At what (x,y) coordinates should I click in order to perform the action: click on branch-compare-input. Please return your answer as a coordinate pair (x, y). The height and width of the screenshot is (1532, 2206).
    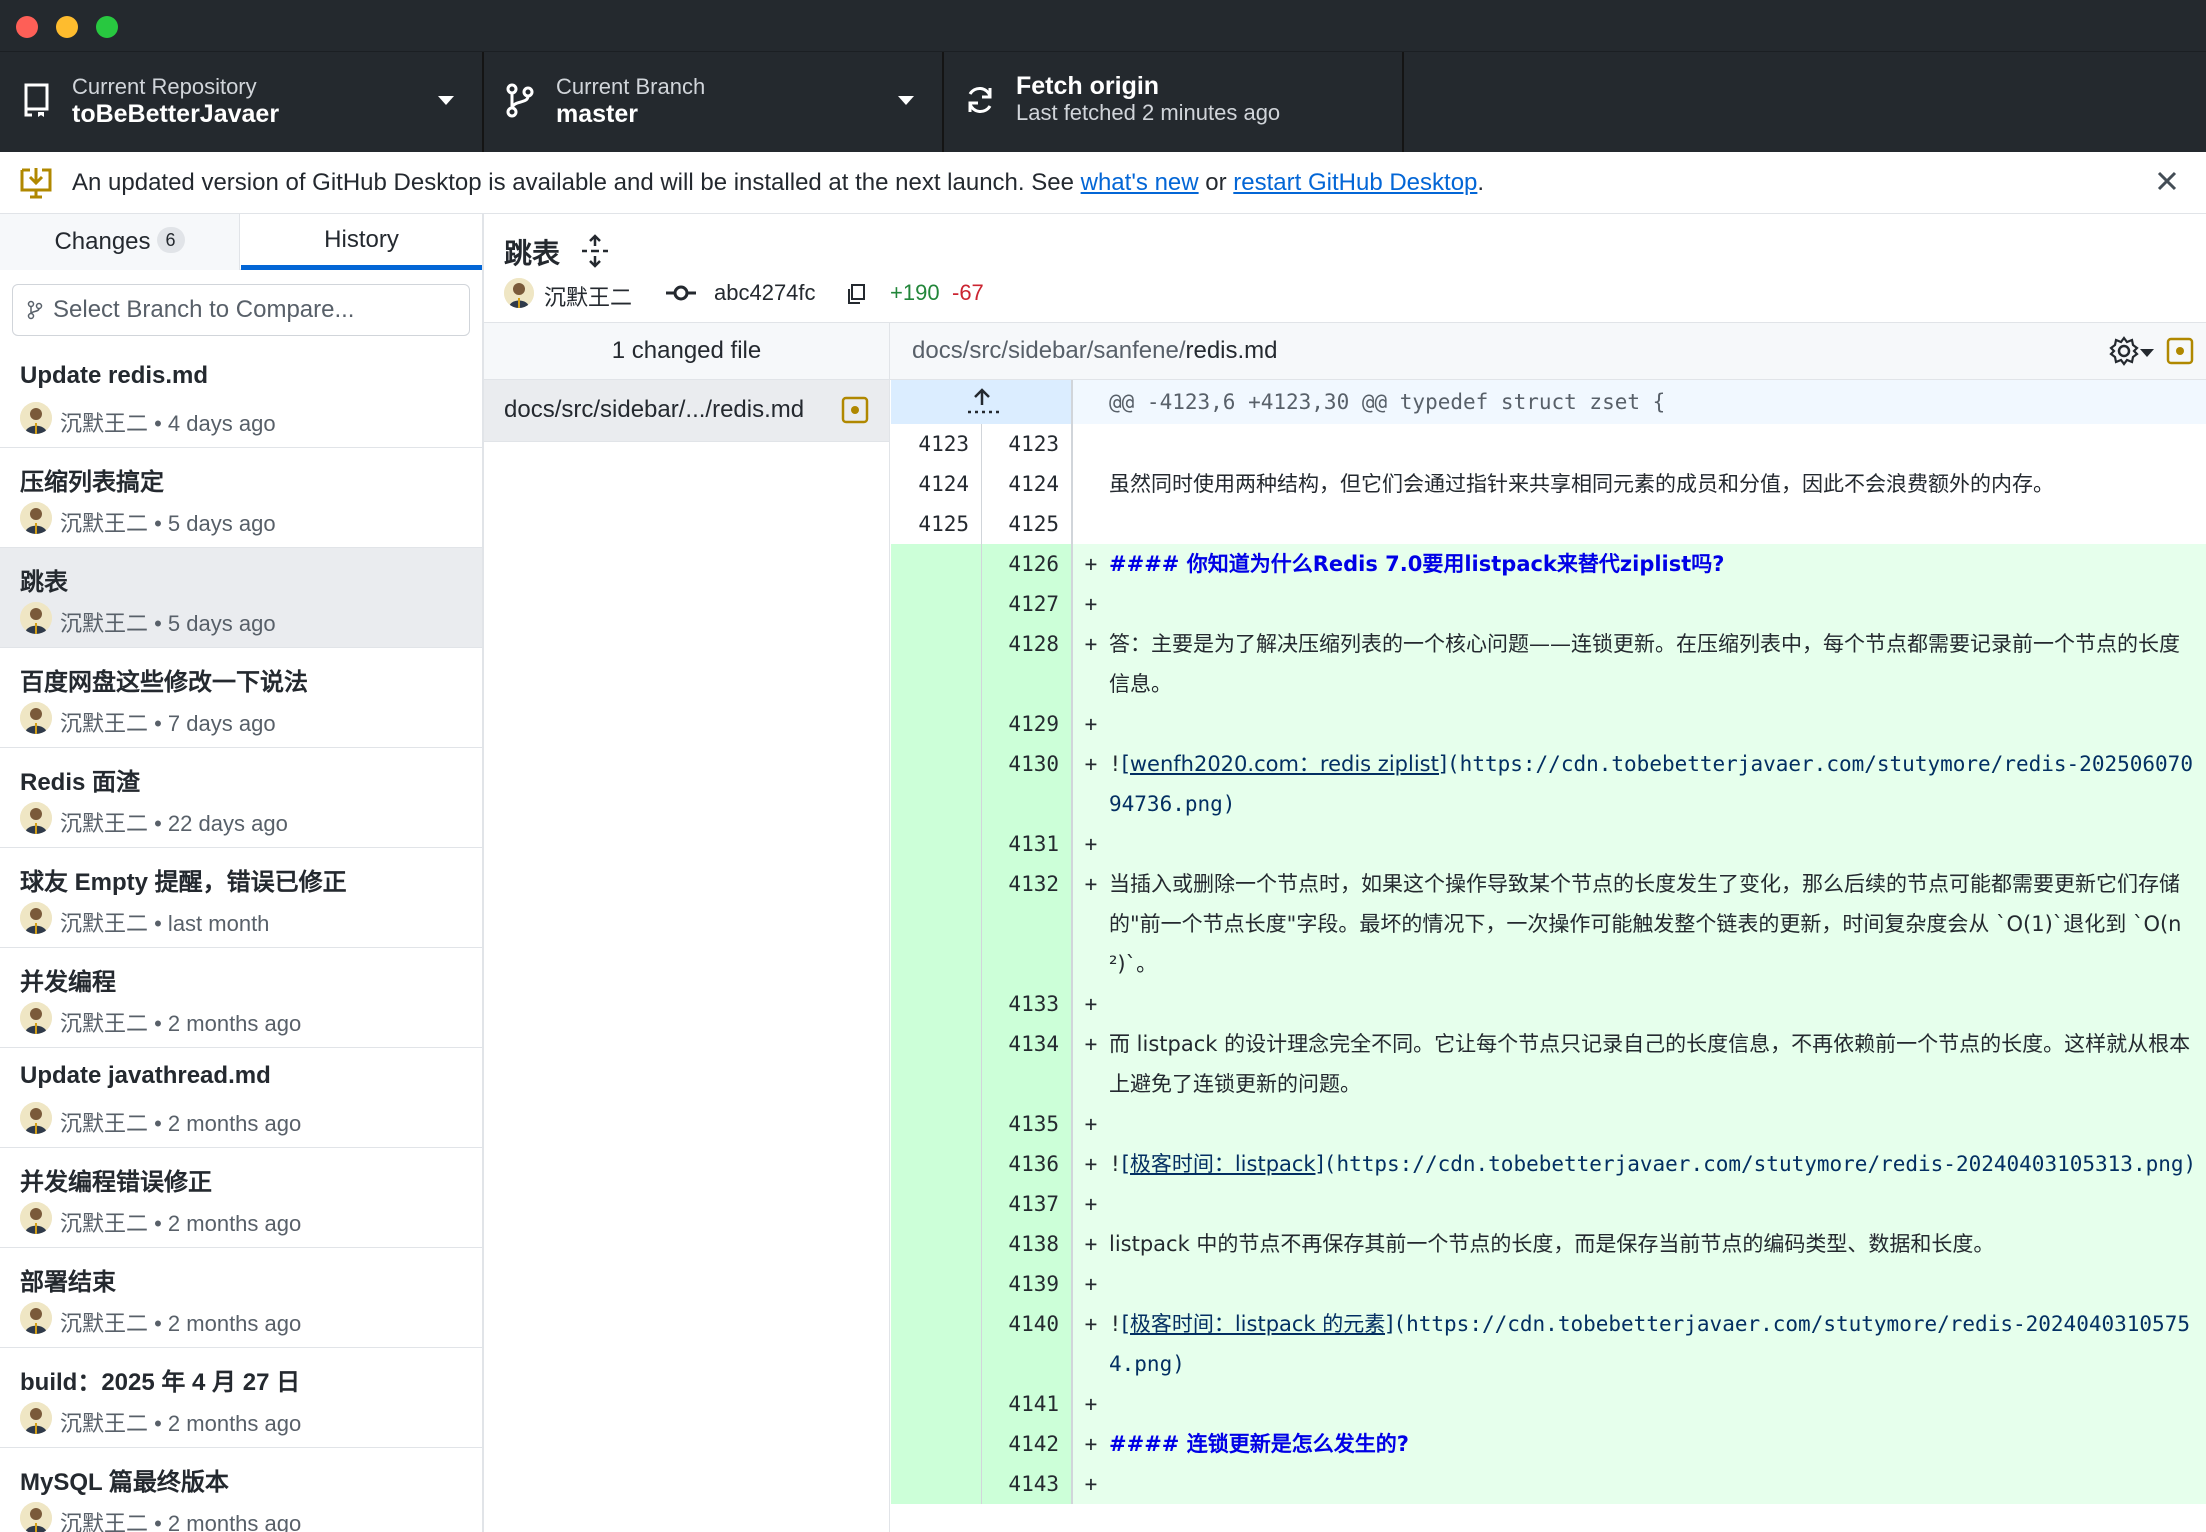
    Looking at the image, I should click on (253, 310).